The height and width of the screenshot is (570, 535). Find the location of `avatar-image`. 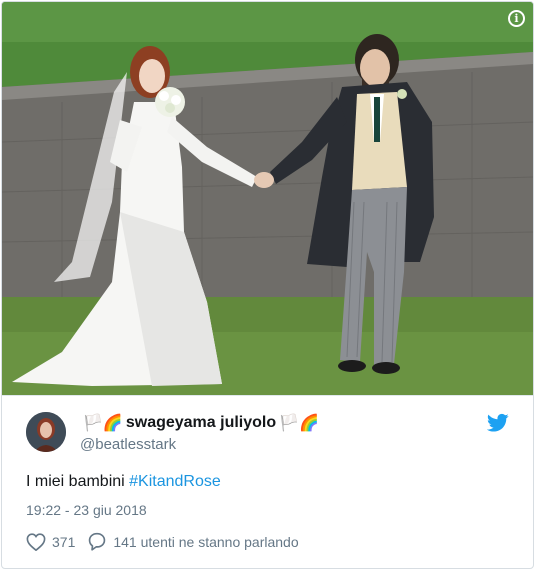

avatar-image is located at coordinates (46, 432).